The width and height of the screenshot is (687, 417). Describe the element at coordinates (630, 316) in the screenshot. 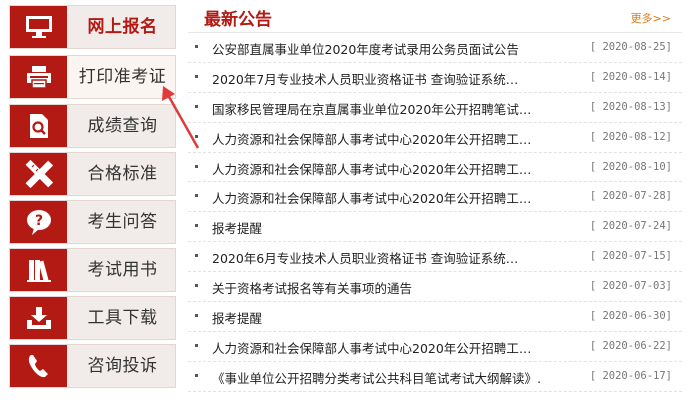

I see `notice-date: [ 2020-06-30]` at that location.